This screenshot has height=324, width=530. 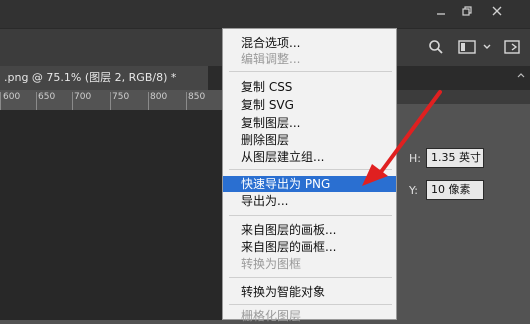 I want to click on annotation-arrow, so click(x=402, y=138).